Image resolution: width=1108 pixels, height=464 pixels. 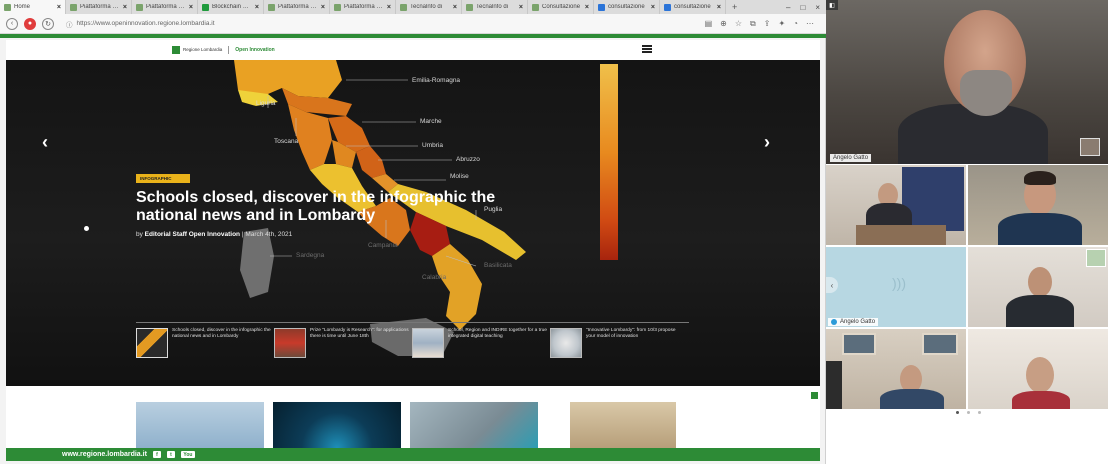 What do you see at coordinates (817, 7) in the screenshot?
I see `close-window-icon: ×` at bounding box center [817, 7].